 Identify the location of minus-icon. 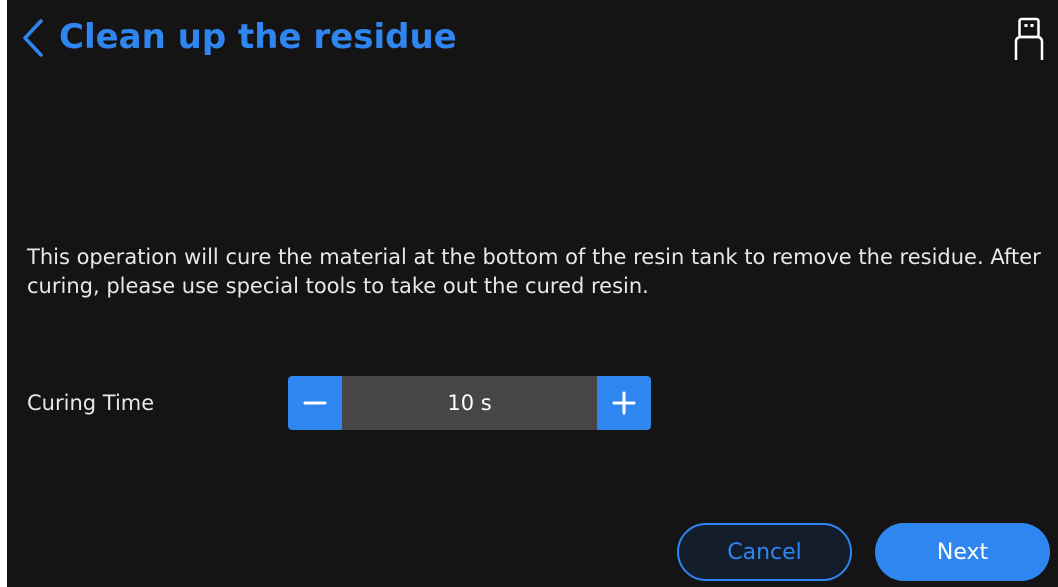
(315, 403).